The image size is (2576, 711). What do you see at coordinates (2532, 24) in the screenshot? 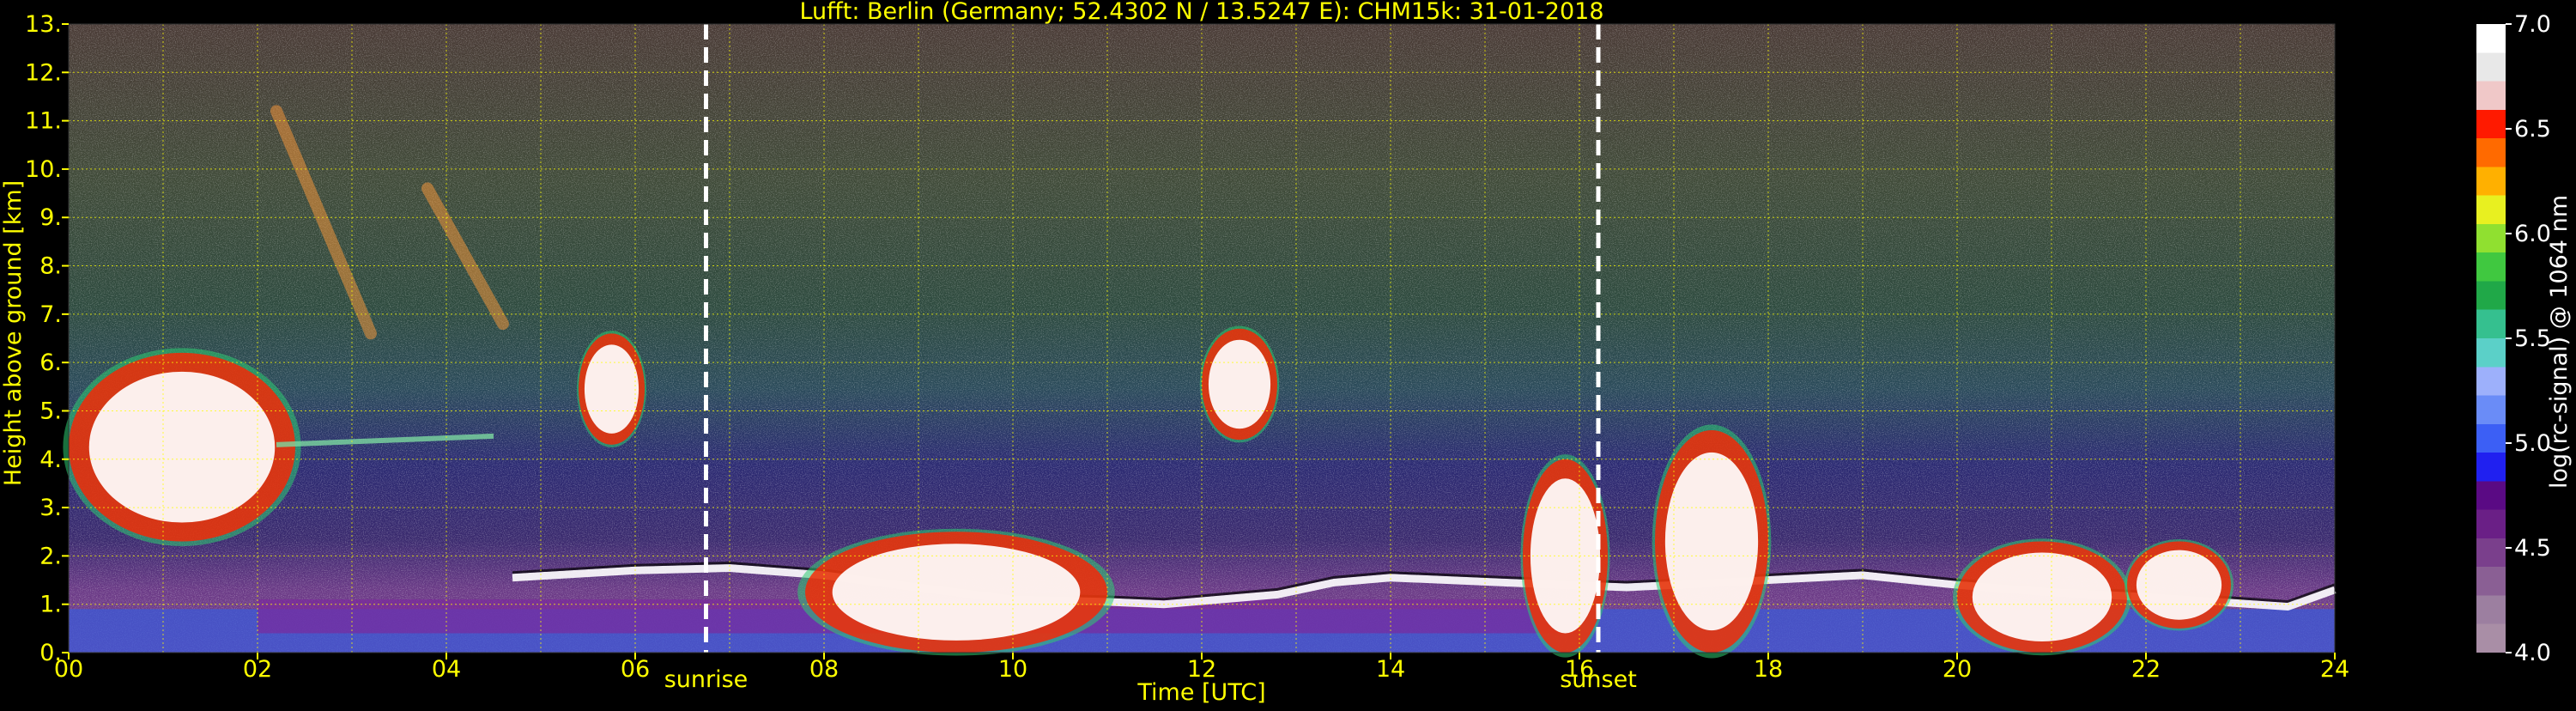
I see `colorbar-tick-label: 7.0` at bounding box center [2532, 24].